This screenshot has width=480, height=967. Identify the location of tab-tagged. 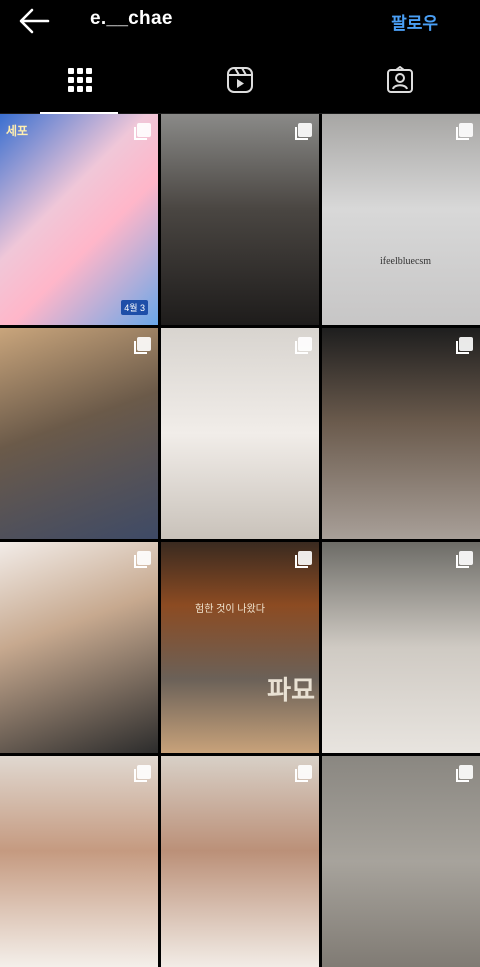
(400, 82).